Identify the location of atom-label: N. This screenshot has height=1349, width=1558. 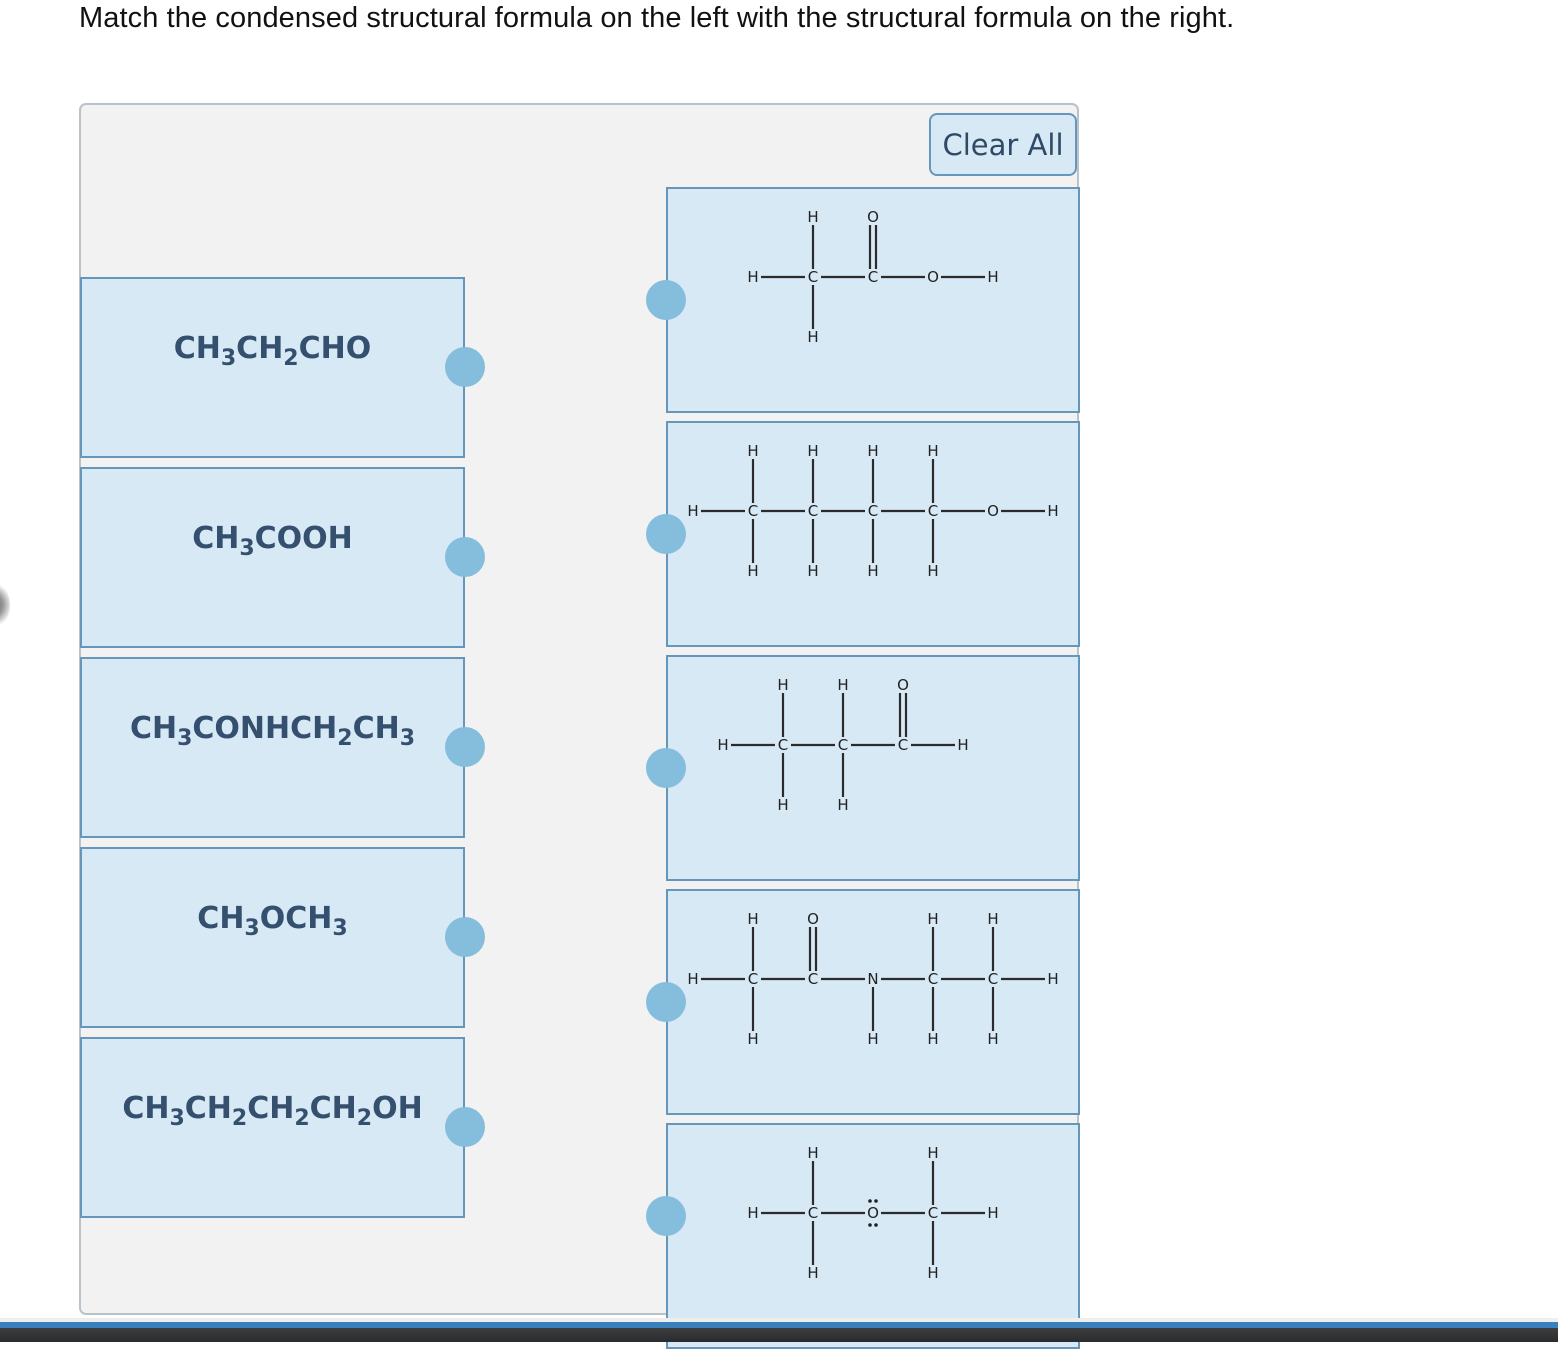
(872, 979).